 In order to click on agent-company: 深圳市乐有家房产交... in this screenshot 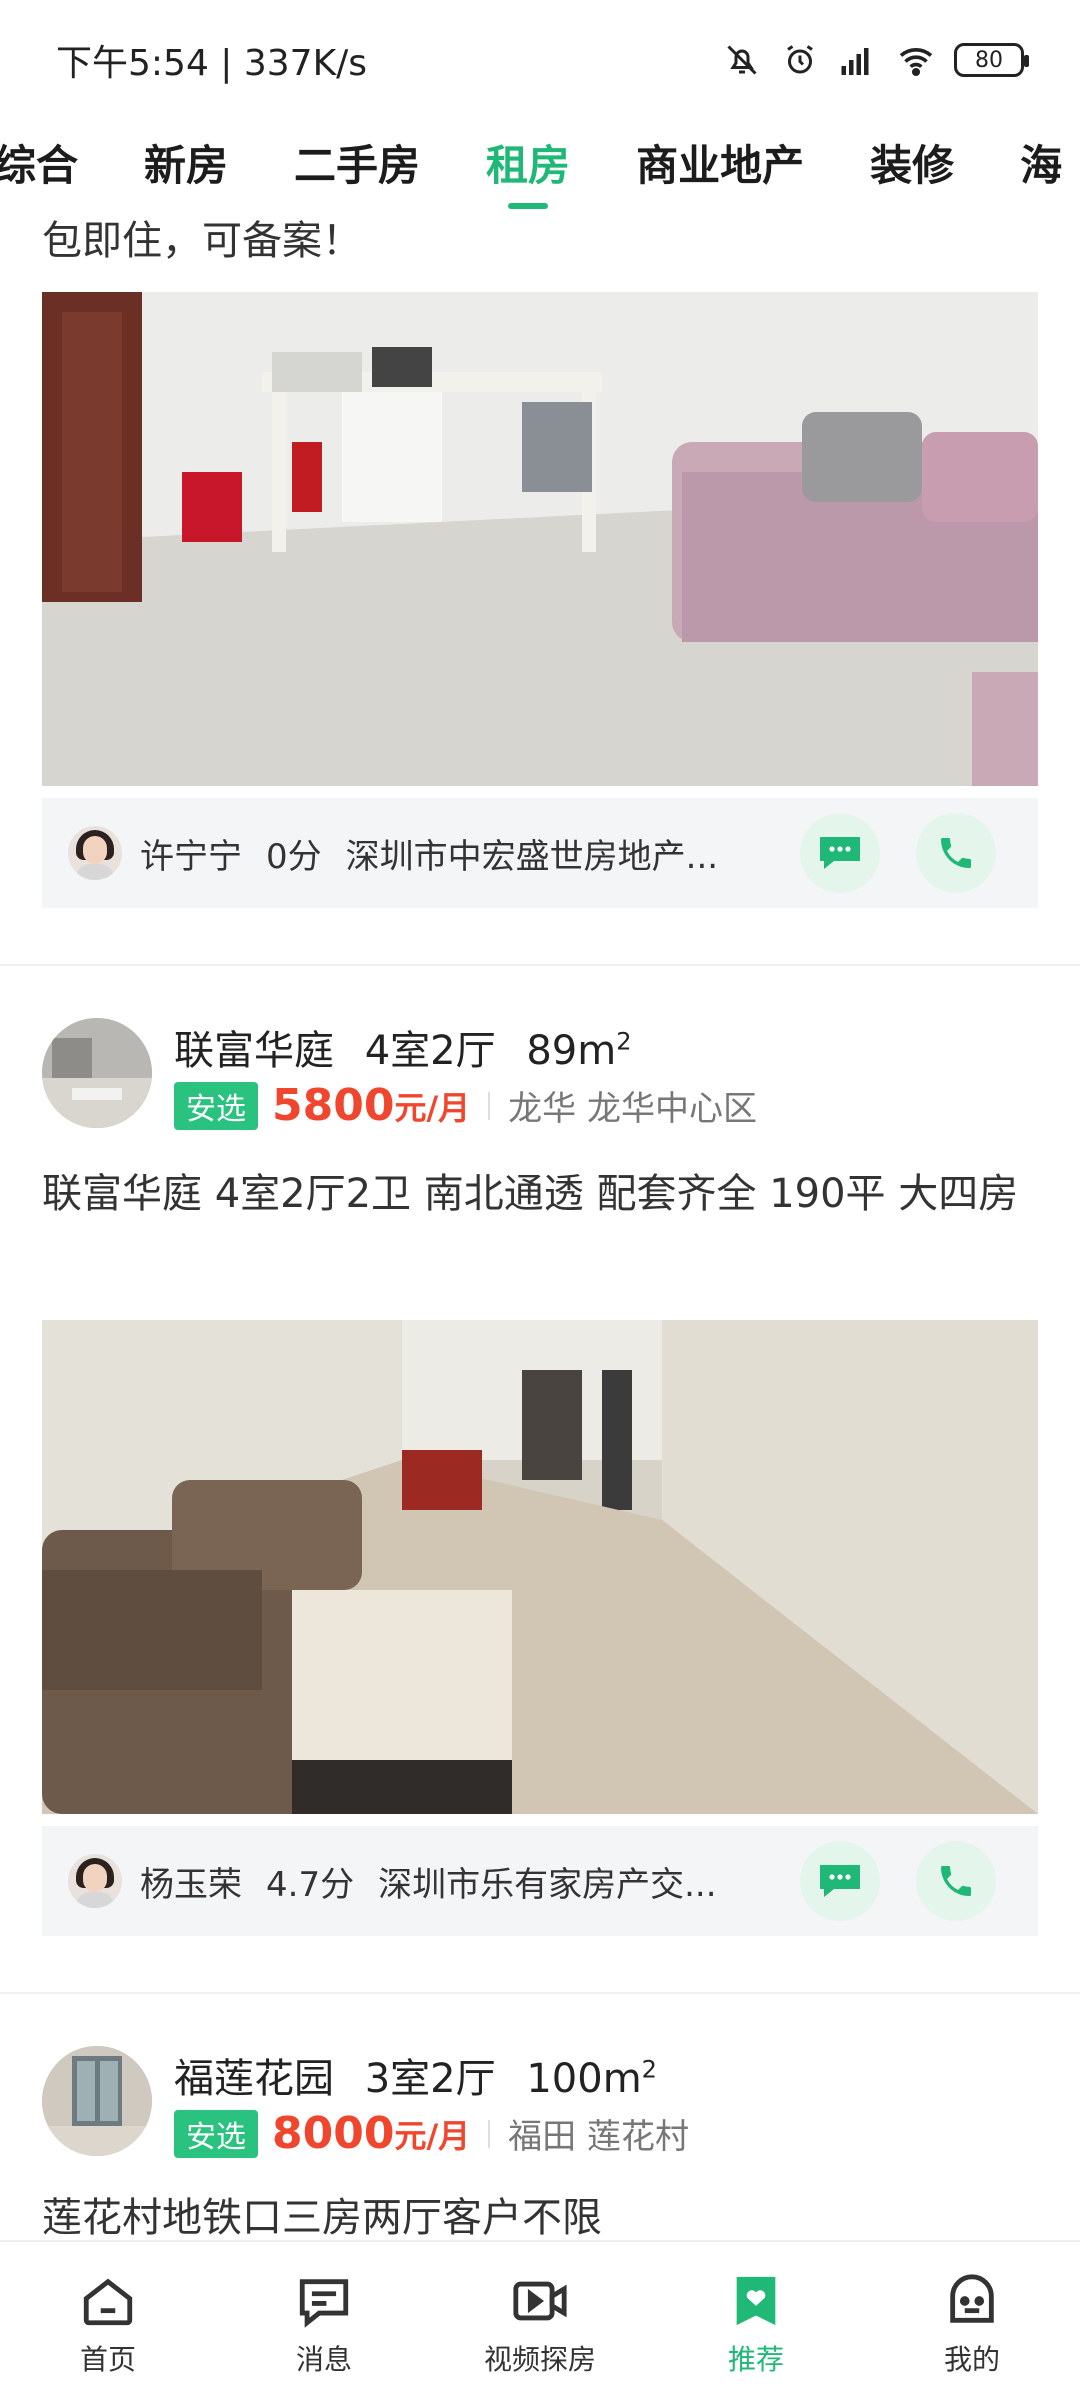, I will do `click(547, 1884)`.